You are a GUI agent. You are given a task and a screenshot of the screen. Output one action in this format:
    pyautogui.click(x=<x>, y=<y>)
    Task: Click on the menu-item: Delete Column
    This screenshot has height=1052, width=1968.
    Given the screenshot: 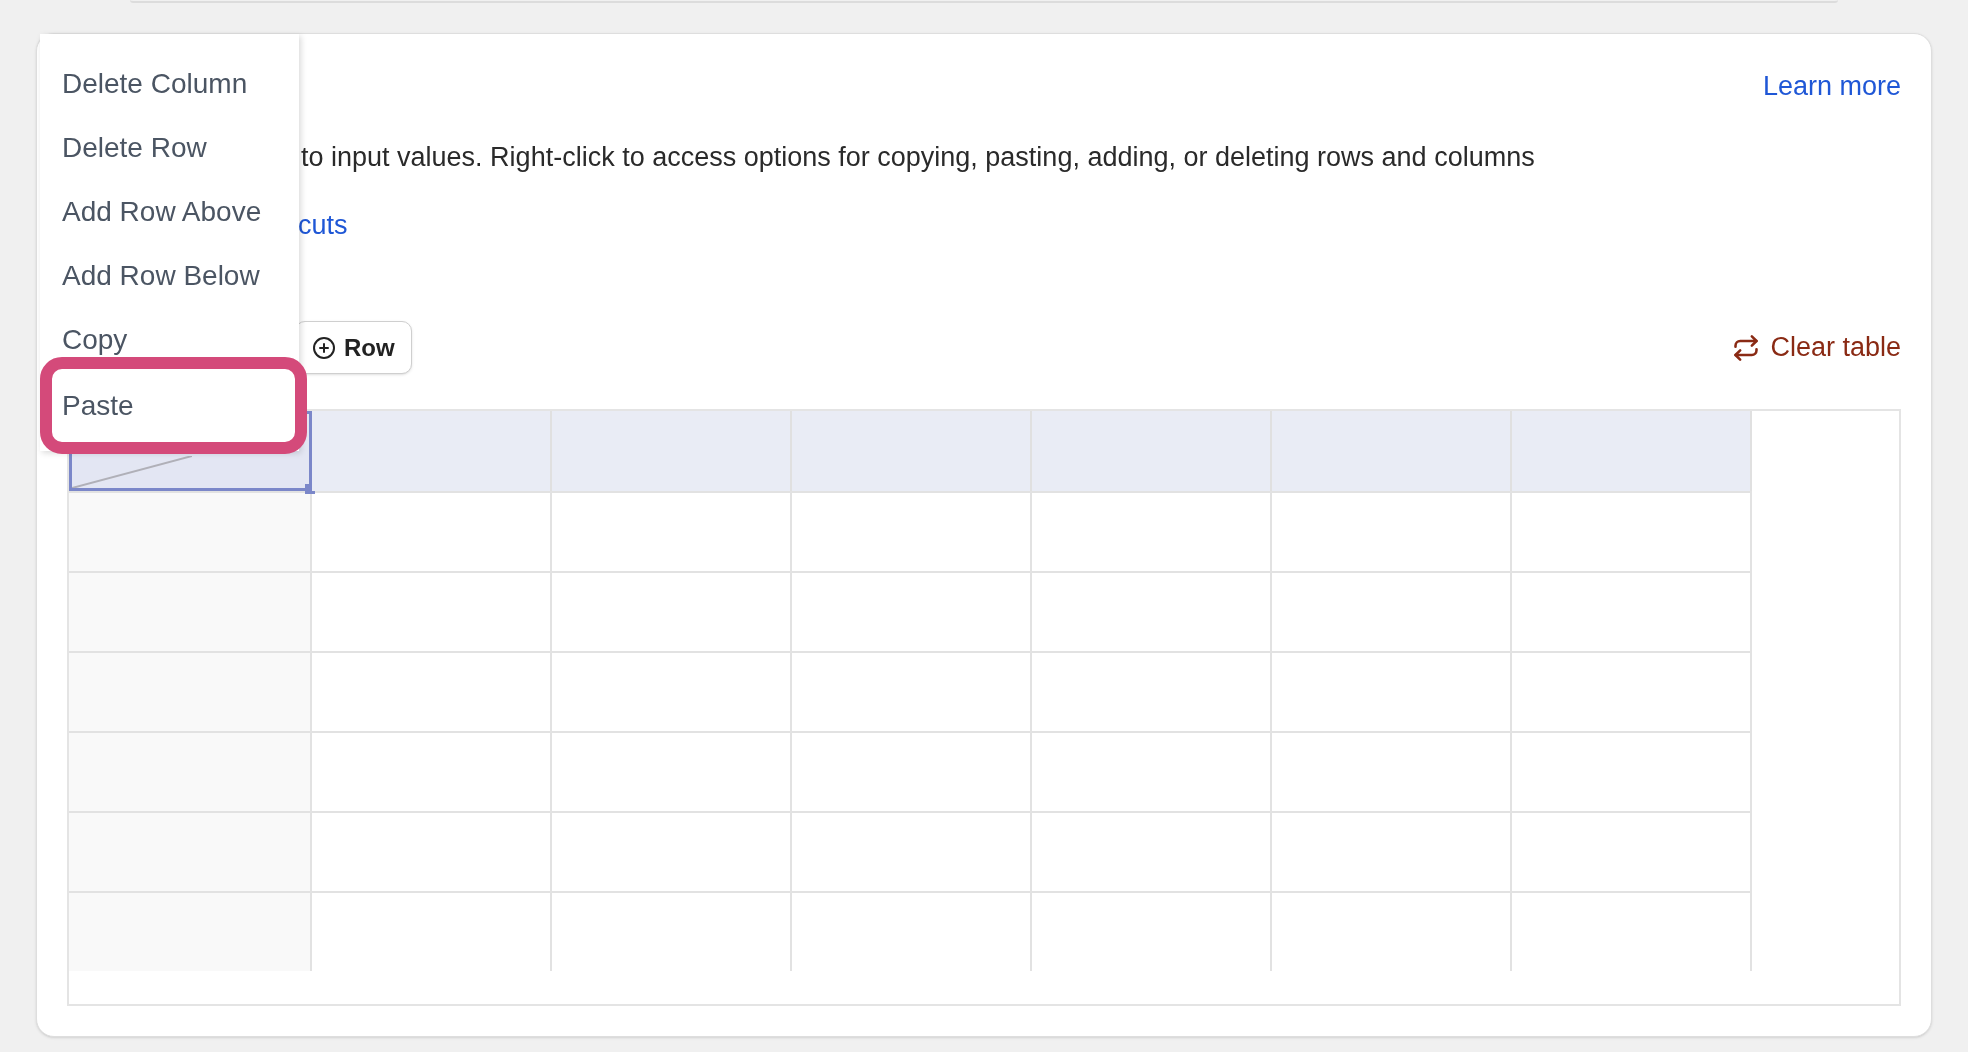 What is the action you would take?
    pyautogui.click(x=169, y=84)
    